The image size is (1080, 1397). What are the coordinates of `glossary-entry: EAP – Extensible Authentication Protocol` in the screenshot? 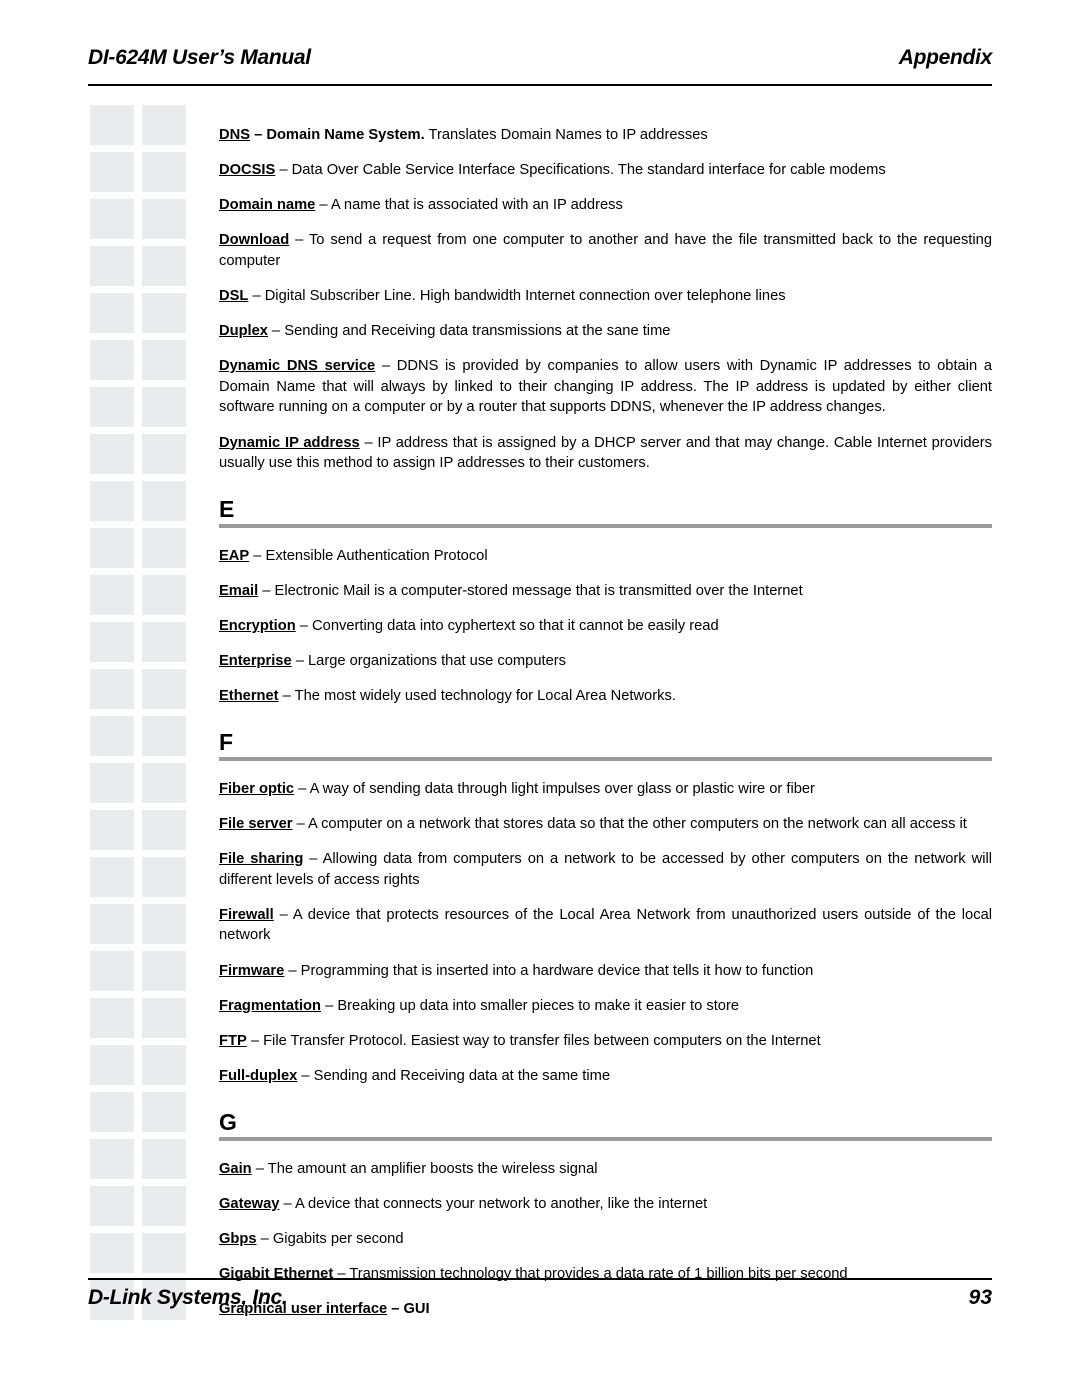 It's located at (605, 556).